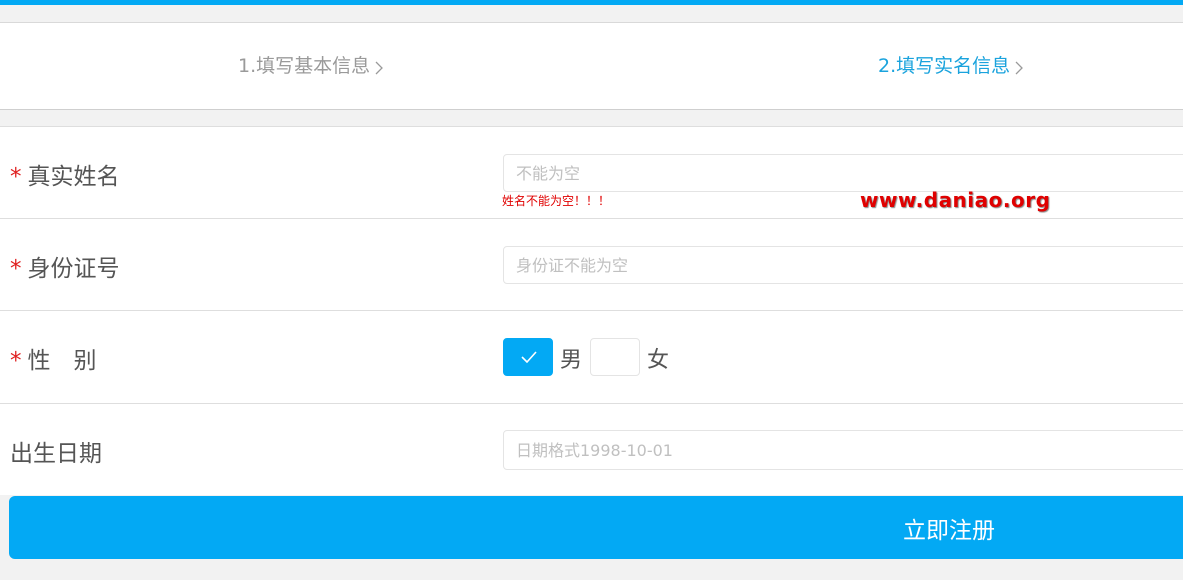 Image resolution: width=1183 pixels, height=580 pixels. I want to click on real-name-label-text: 真实姓名, so click(73, 177).